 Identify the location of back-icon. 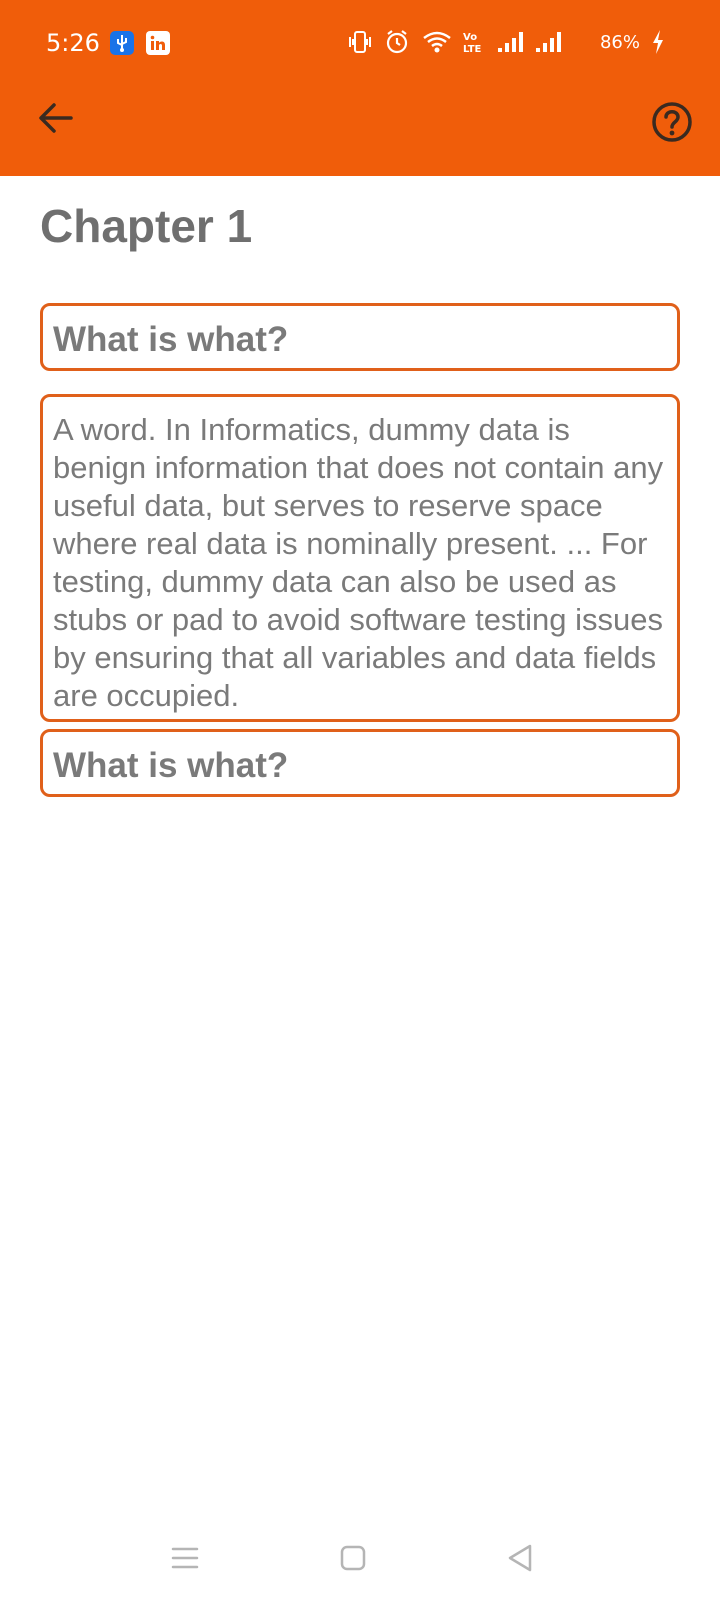
(520, 1558).